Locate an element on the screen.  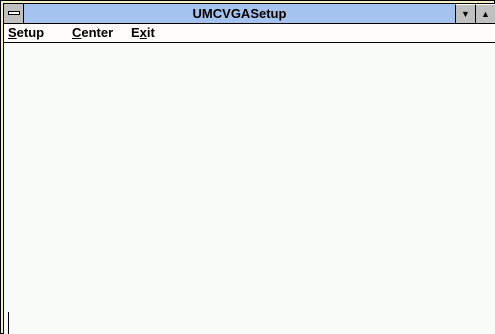
minimize-button: ▼ is located at coordinates (465, 13).